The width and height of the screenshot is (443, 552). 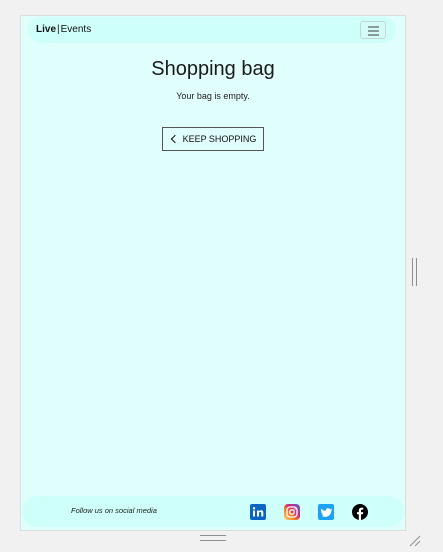 What do you see at coordinates (213, 538) in the screenshot?
I see `horizontal-resize-handle` at bounding box center [213, 538].